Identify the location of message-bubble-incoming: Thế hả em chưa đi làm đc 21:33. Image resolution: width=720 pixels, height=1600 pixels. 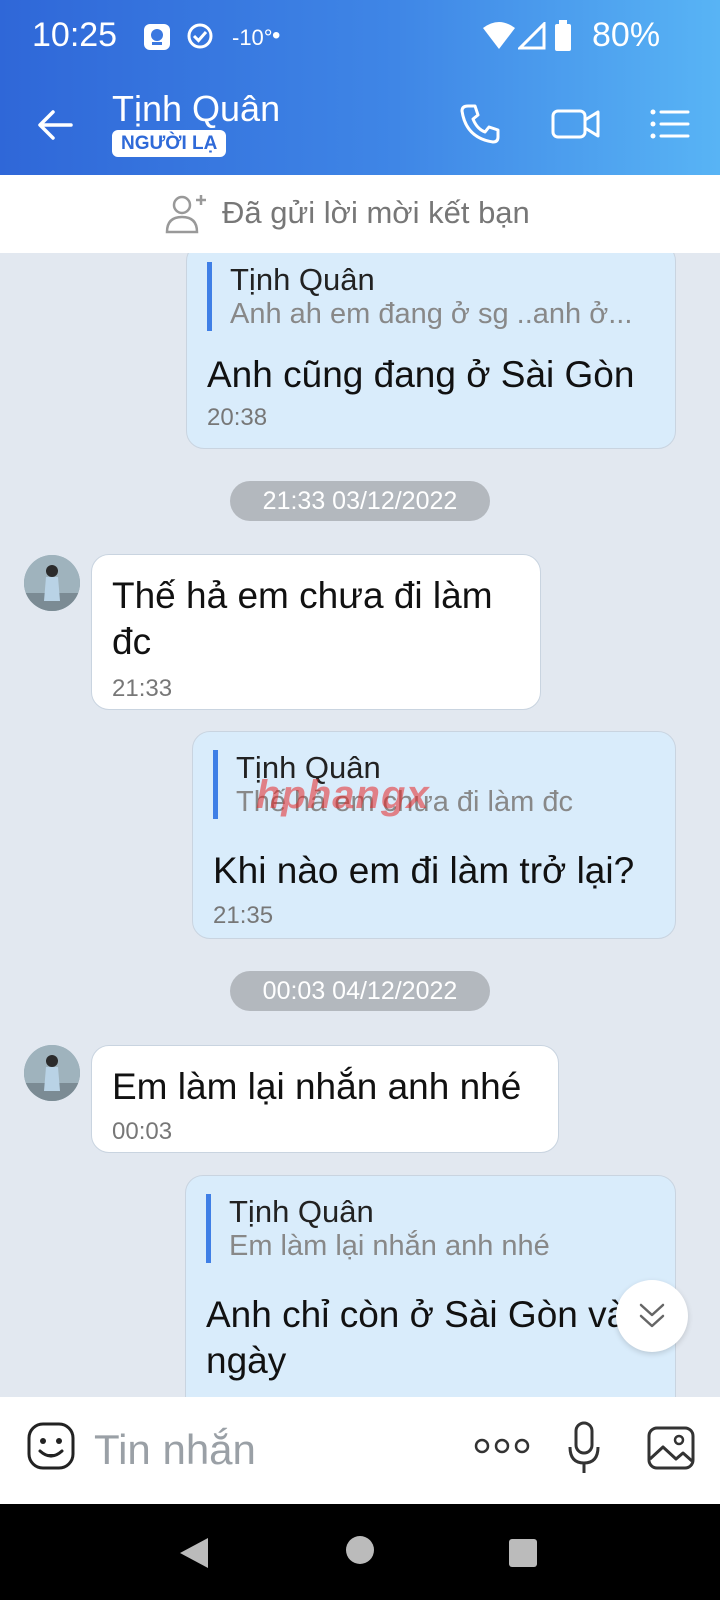
(316, 632).